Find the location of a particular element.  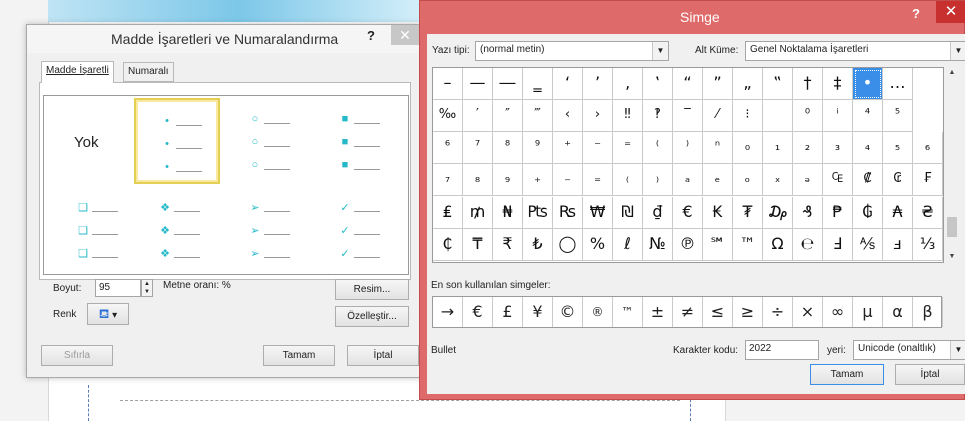

symbol-cell: ” is located at coordinates (718, 84).